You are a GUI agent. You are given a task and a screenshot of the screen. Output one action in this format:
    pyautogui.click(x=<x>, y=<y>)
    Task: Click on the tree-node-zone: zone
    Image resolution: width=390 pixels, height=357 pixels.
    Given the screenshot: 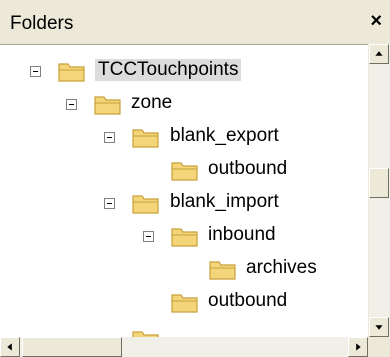 What is the action you would take?
    pyautogui.click(x=180, y=105)
    